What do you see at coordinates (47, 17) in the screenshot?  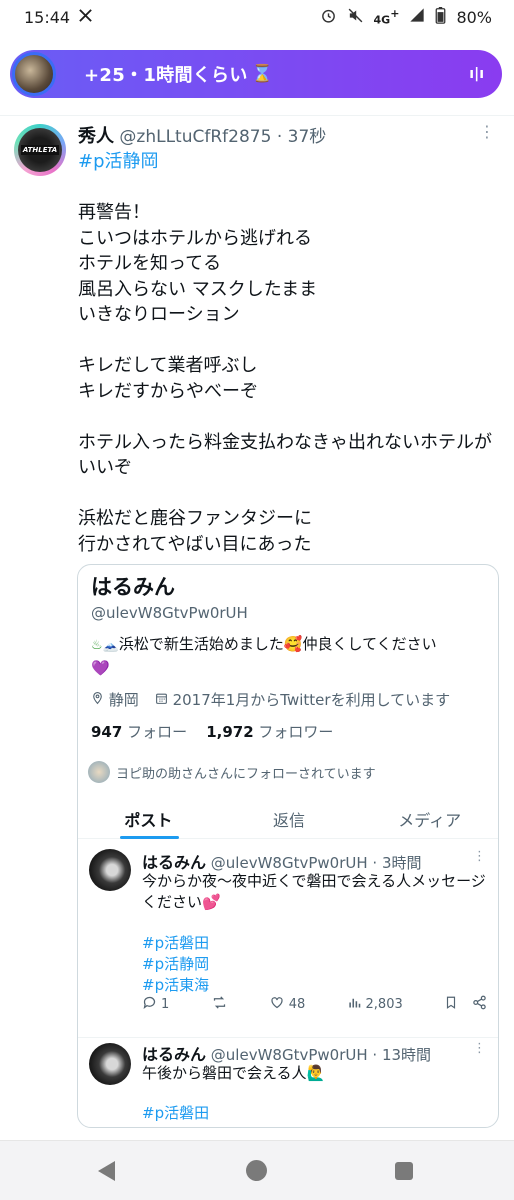 I see `clock: 15:44` at bounding box center [47, 17].